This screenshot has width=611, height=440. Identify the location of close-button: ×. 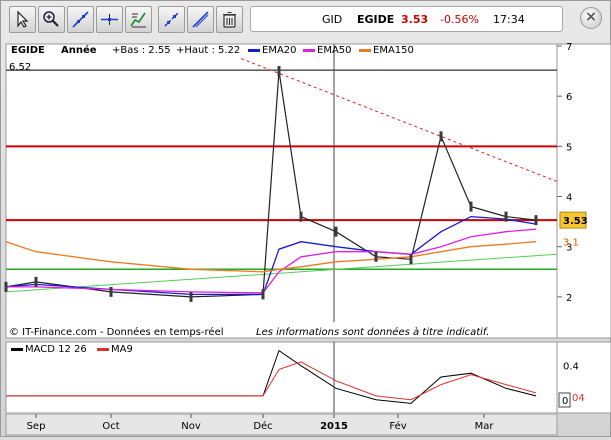
(591, 18).